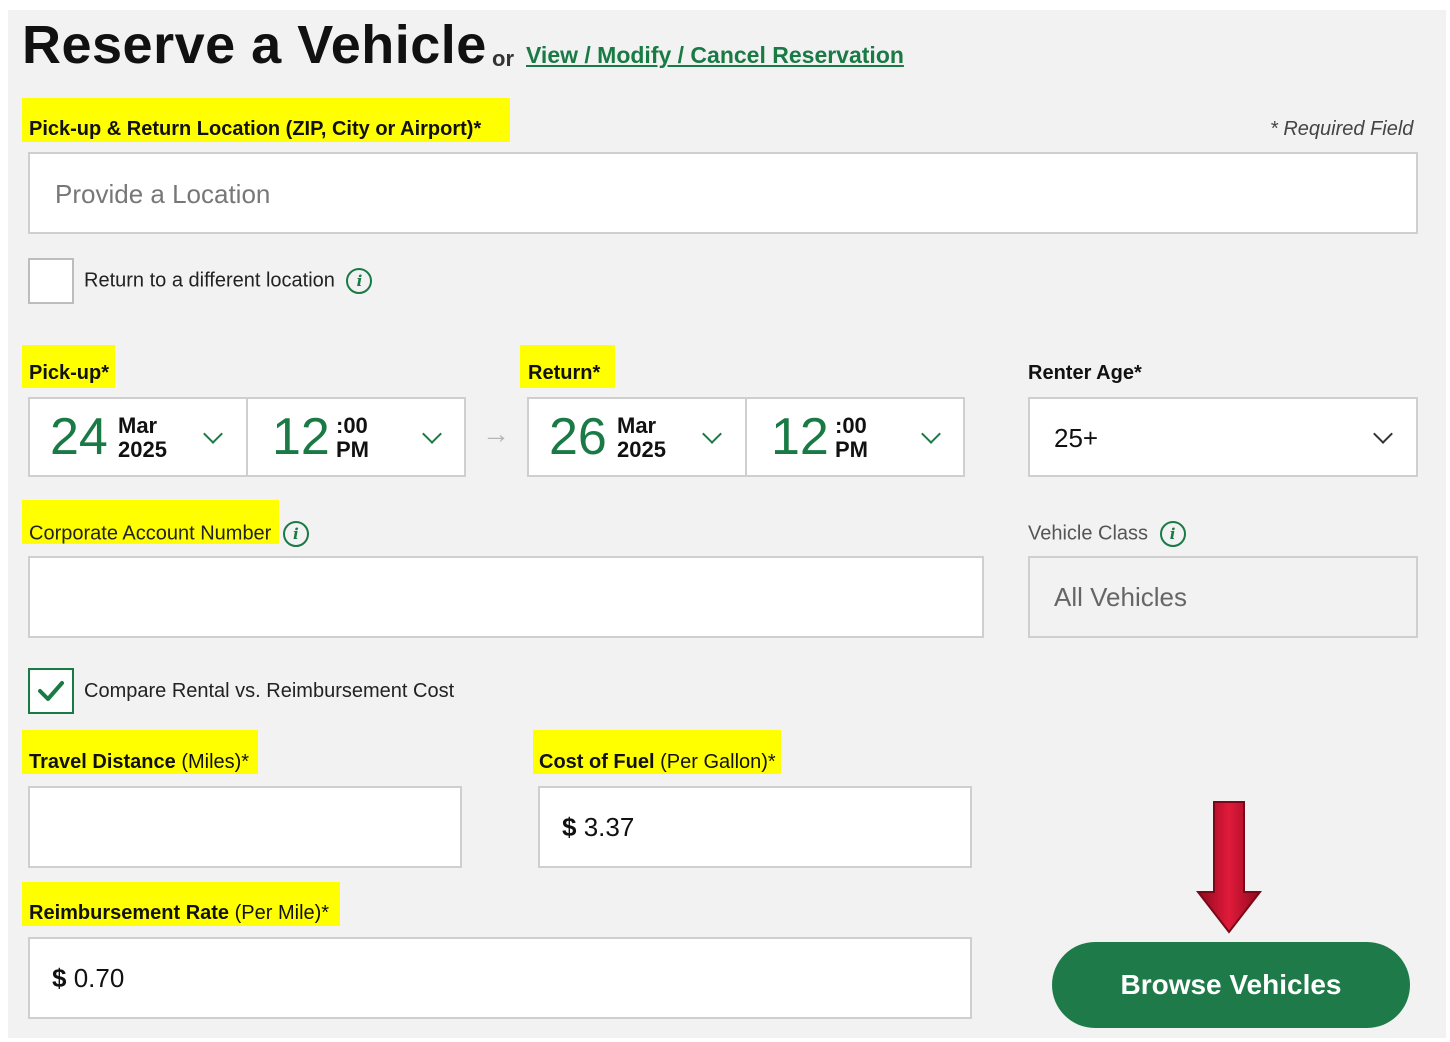  Describe the element at coordinates (1088, 533) in the screenshot. I see `vehicle-class-label-text: Vehicle Class` at that location.